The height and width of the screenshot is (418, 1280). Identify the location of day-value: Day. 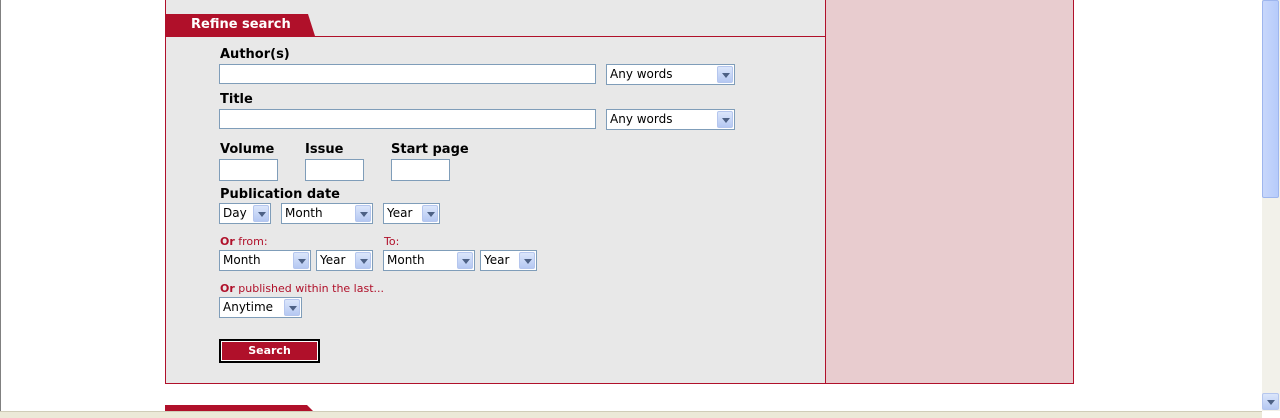
(235, 213).